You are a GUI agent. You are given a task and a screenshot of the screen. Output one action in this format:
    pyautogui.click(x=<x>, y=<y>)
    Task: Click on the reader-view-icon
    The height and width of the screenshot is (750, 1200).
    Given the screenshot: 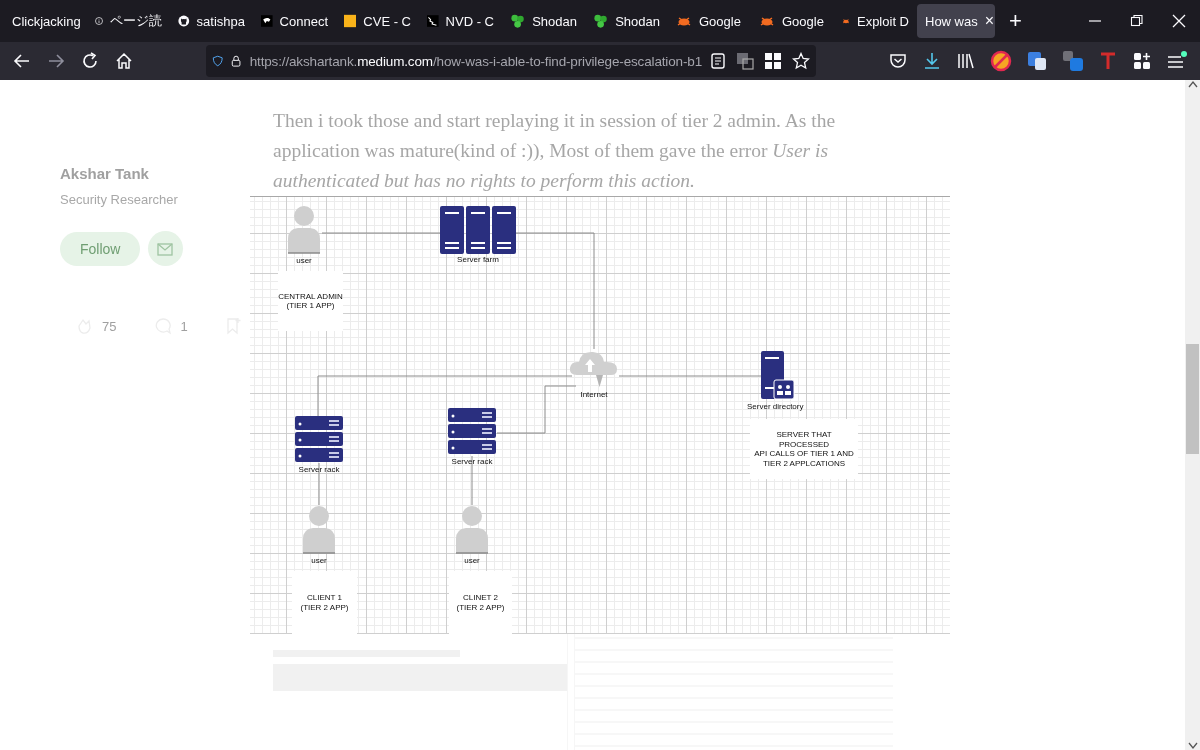 What is the action you would take?
    pyautogui.click(x=718, y=61)
    